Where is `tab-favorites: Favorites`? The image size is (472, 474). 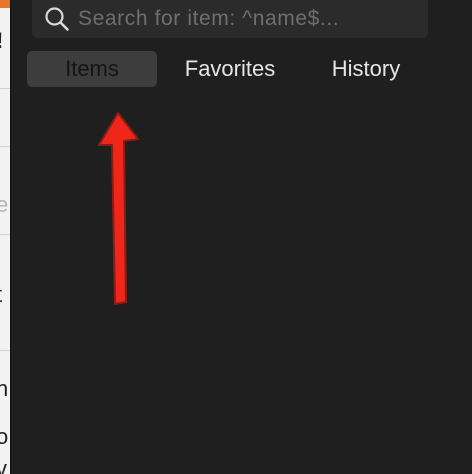
tab-favorites: Favorites is located at coordinates (230, 69).